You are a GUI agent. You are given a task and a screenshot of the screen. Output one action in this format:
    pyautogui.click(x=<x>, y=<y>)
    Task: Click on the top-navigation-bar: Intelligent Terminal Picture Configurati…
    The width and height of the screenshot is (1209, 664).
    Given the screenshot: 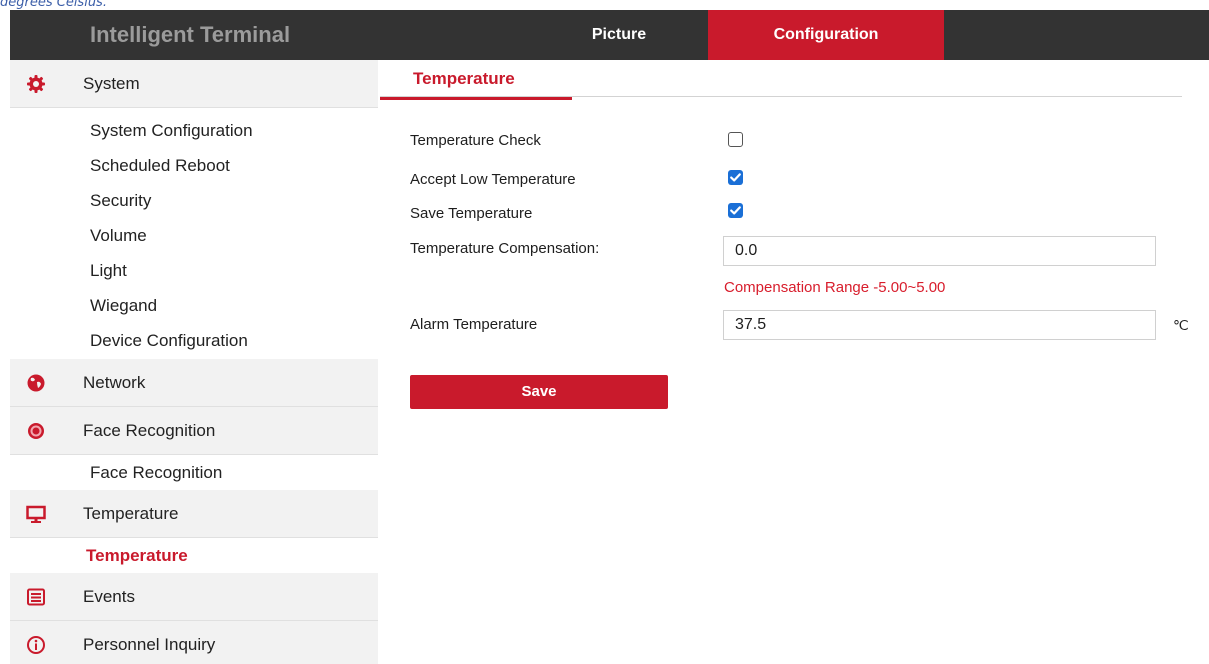 What is the action you would take?
    pyautogui.click(x=609, y=35)
    